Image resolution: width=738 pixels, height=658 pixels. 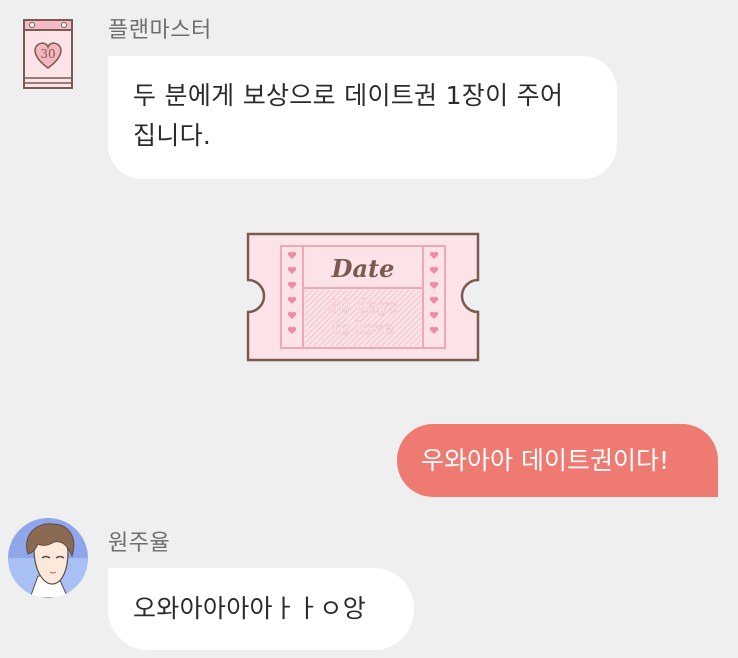 I want to click on ticket-subtitle-line2: to love, so click(x=362, y=328).